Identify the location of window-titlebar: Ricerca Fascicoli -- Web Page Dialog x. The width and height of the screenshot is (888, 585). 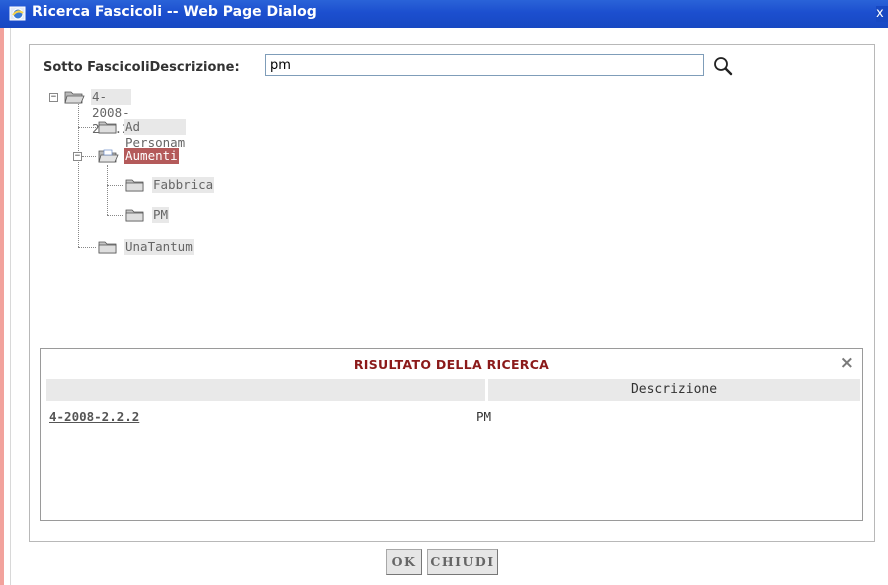
(444, 14).